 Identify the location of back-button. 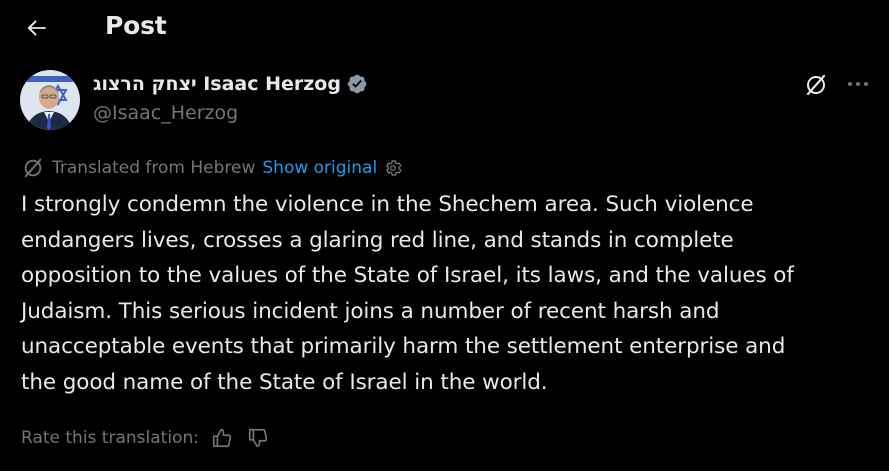
(37, 28).